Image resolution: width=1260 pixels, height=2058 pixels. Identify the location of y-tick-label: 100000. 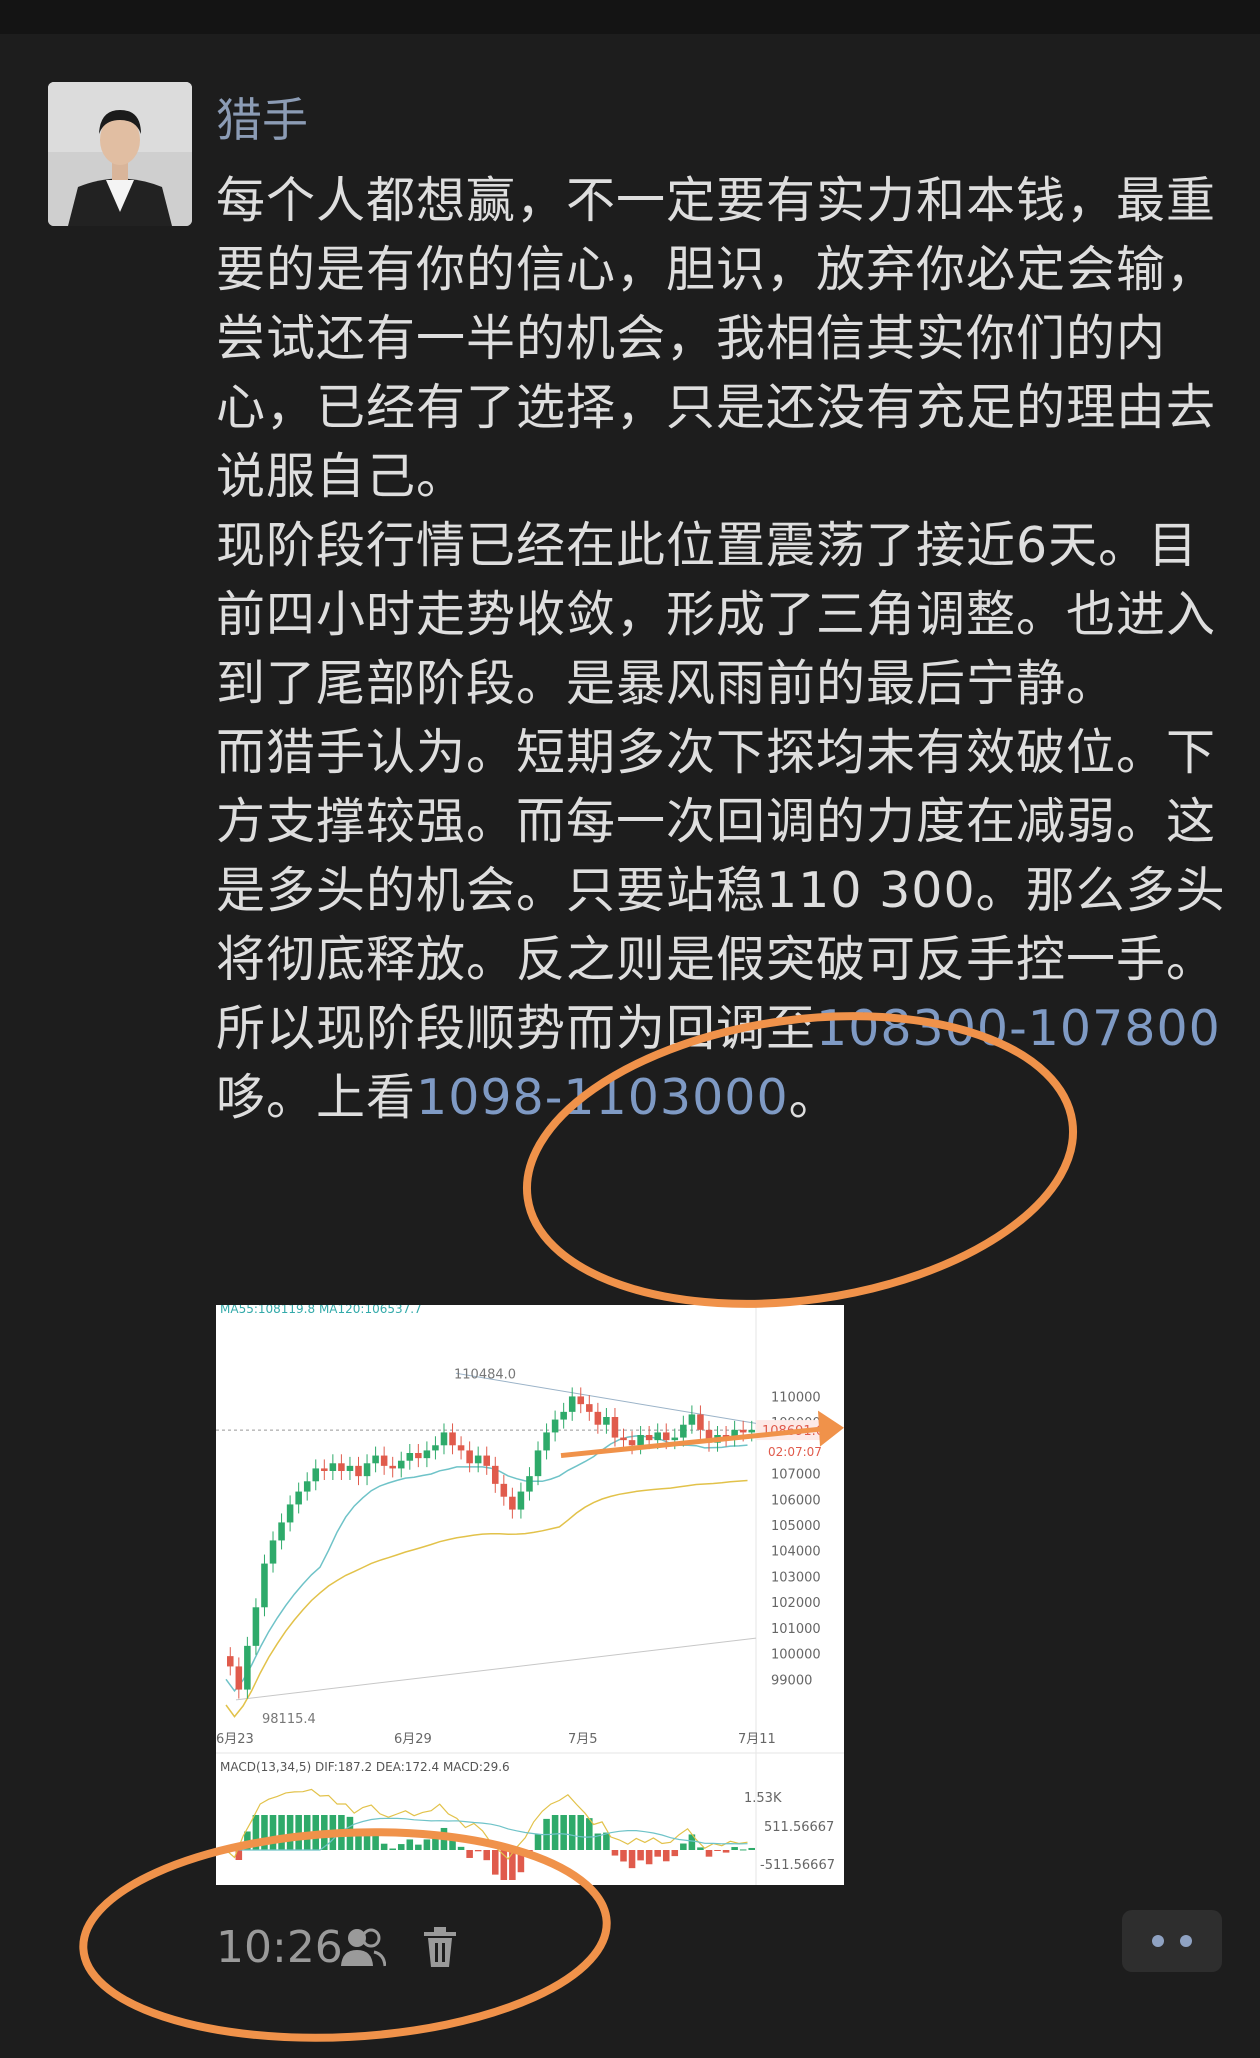
(796, 1655).